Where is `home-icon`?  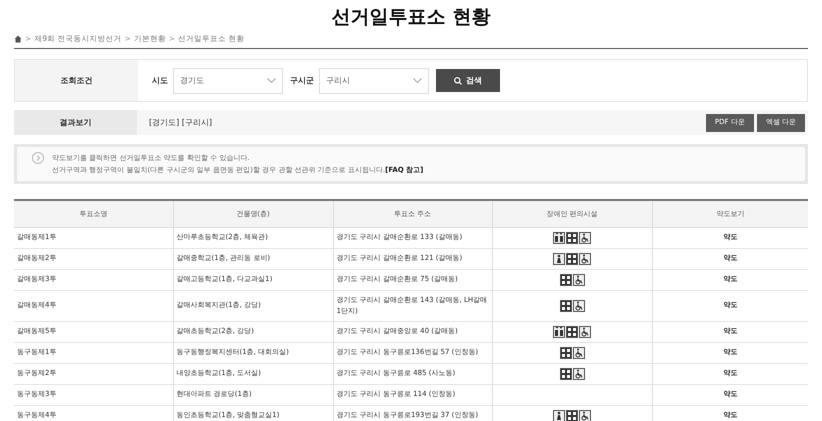 home-icon is located at coordinates (18, 39).